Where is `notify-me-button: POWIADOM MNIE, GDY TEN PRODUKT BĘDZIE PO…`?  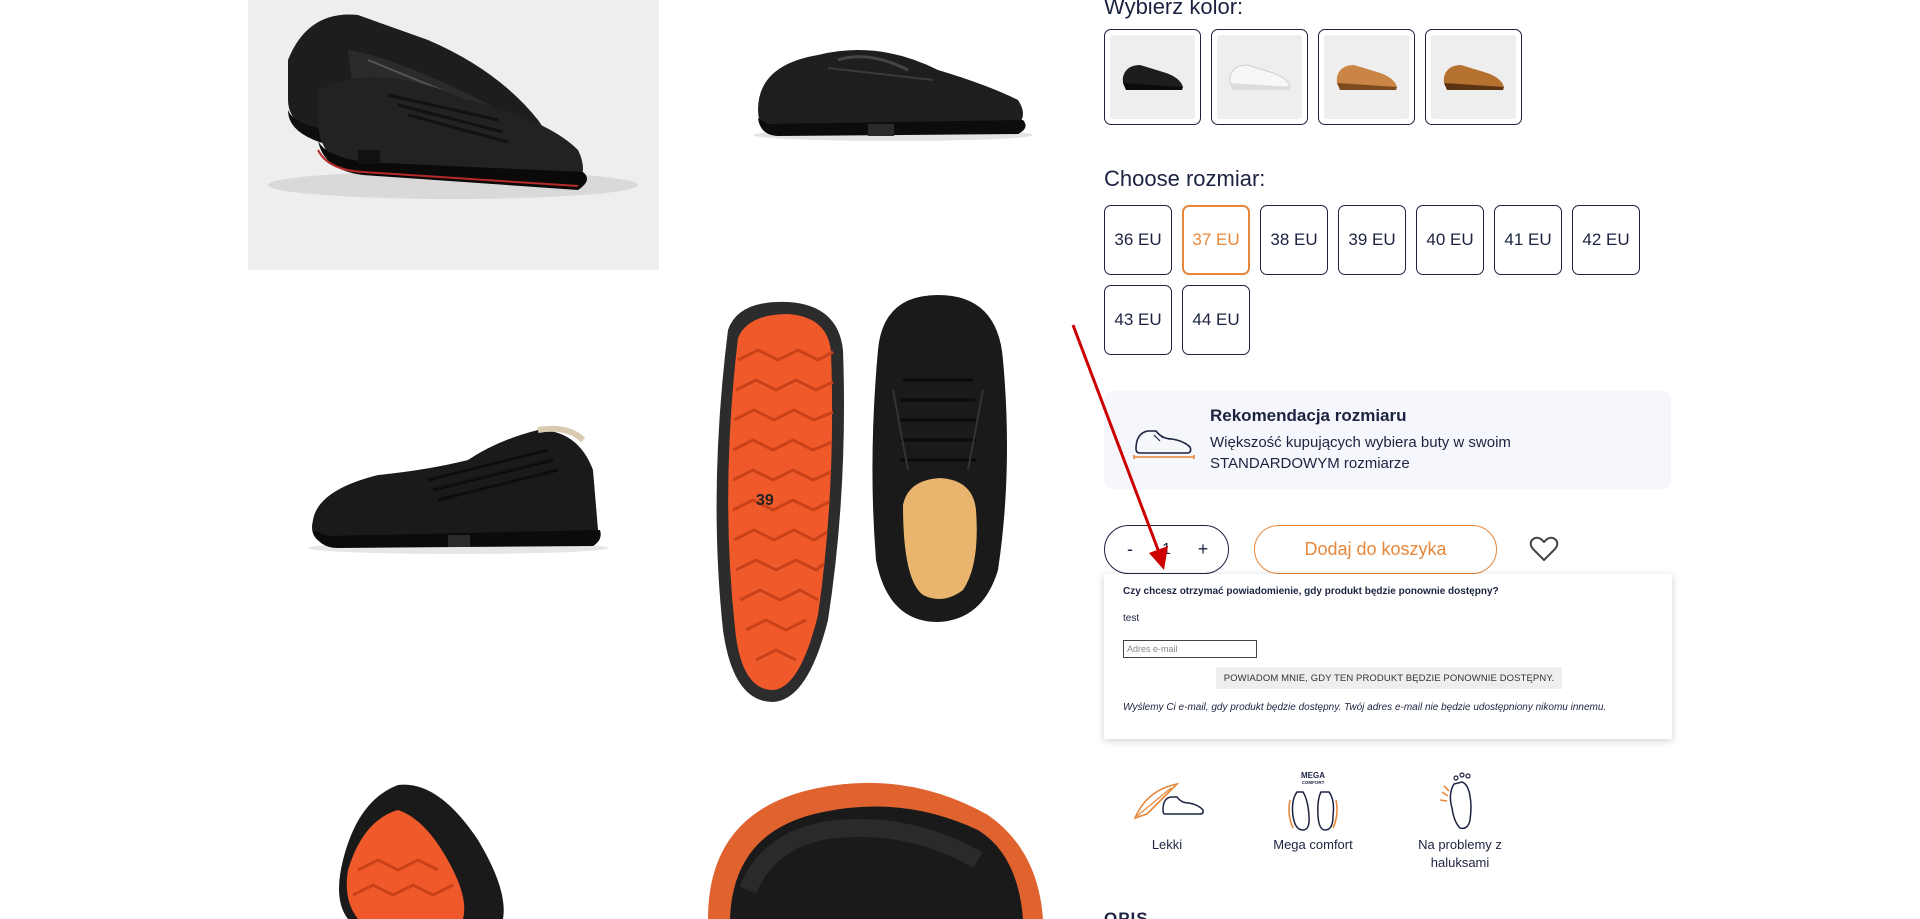 notify-me-button: POWIADOM MNIE, GDY TEN PRODUKT BĘDZIE PO… is located at coordinates (1389, 678).